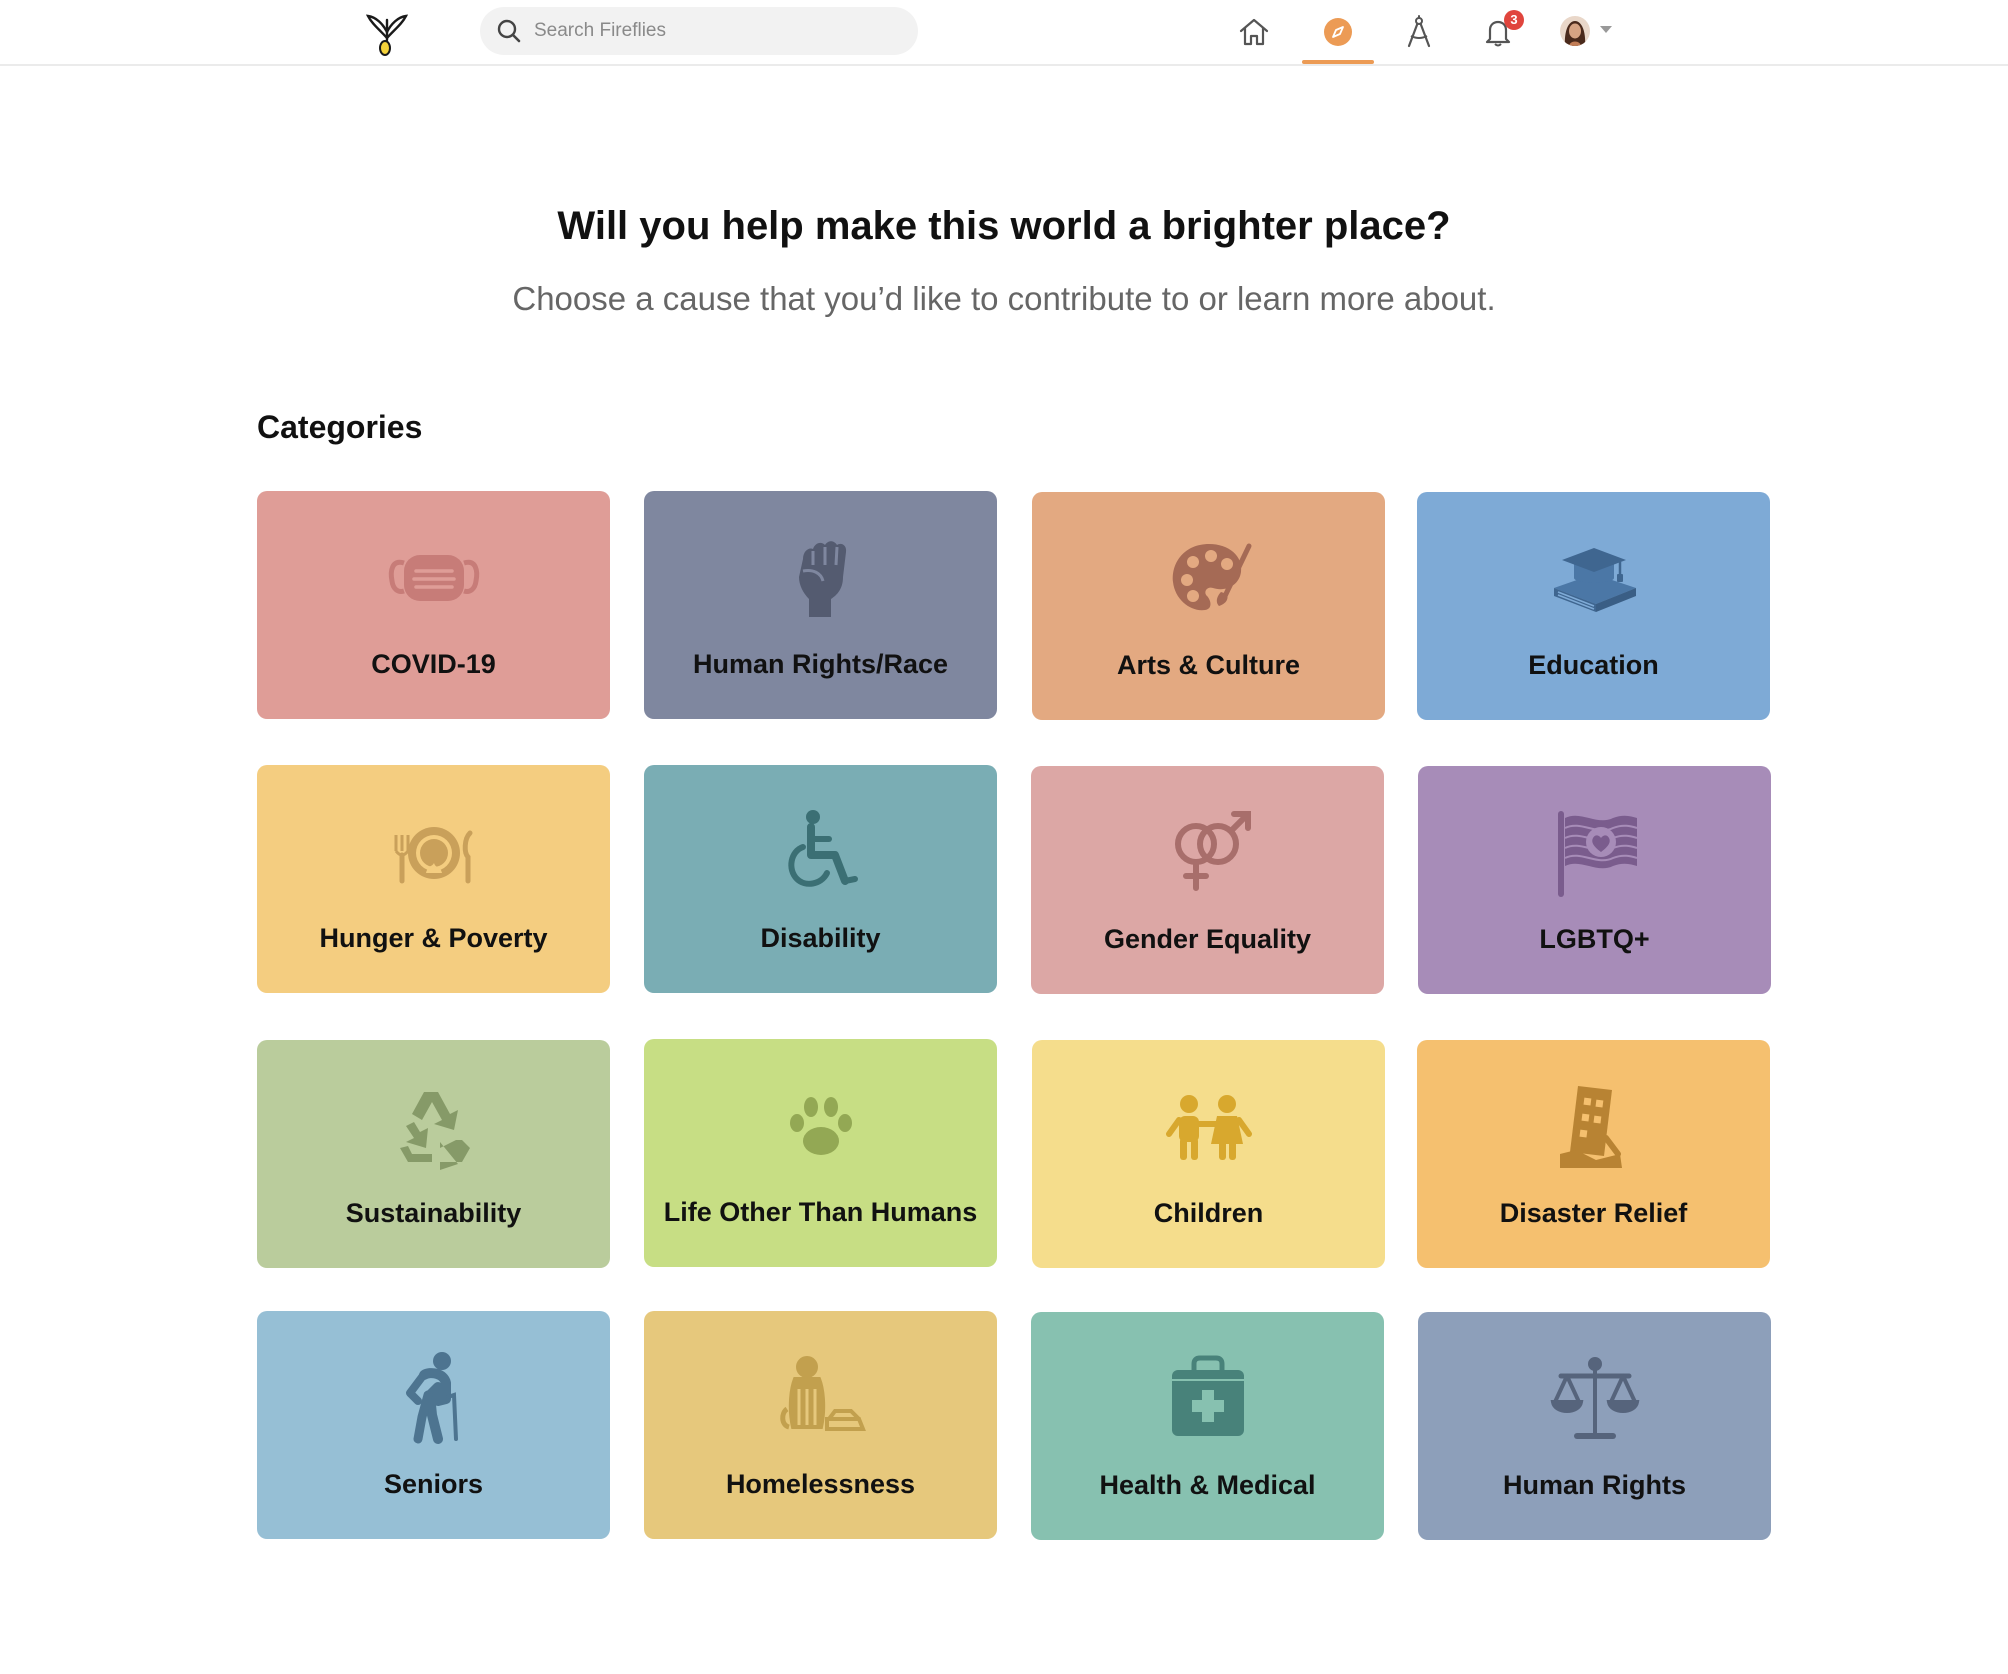 The image size is (2008, 1674). What do you see at coordinates (387, 33) in the screenshot?
I see `fireflies-logo-icon` at bounding box center [387, 33].